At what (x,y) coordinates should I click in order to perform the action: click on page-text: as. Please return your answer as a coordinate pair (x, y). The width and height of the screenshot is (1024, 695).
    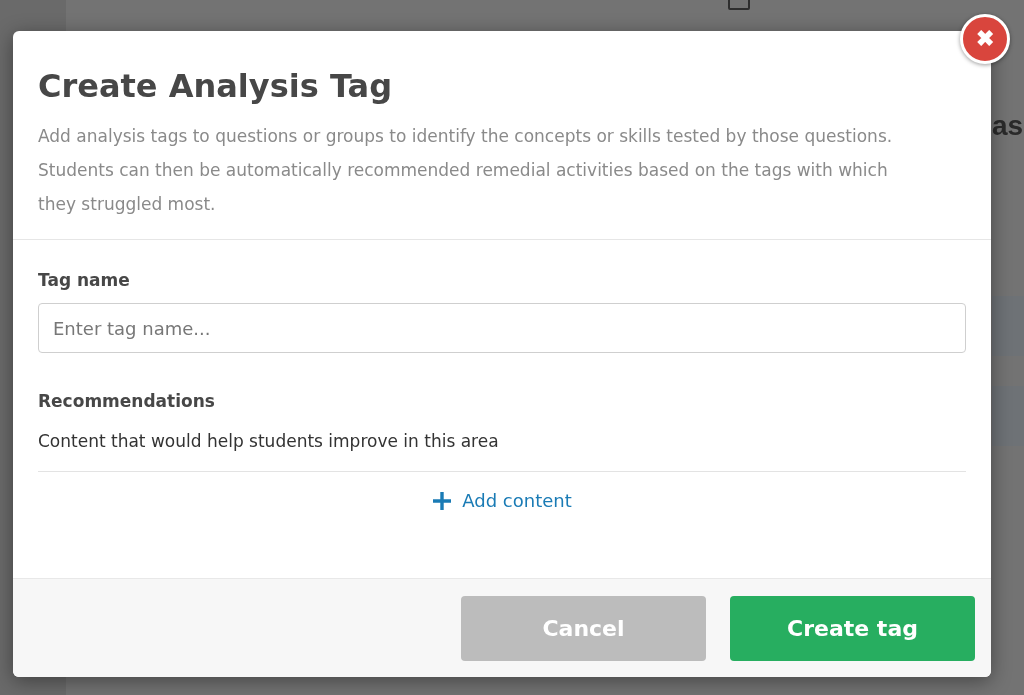
    Looking at the image, I should click on (1008, 126).